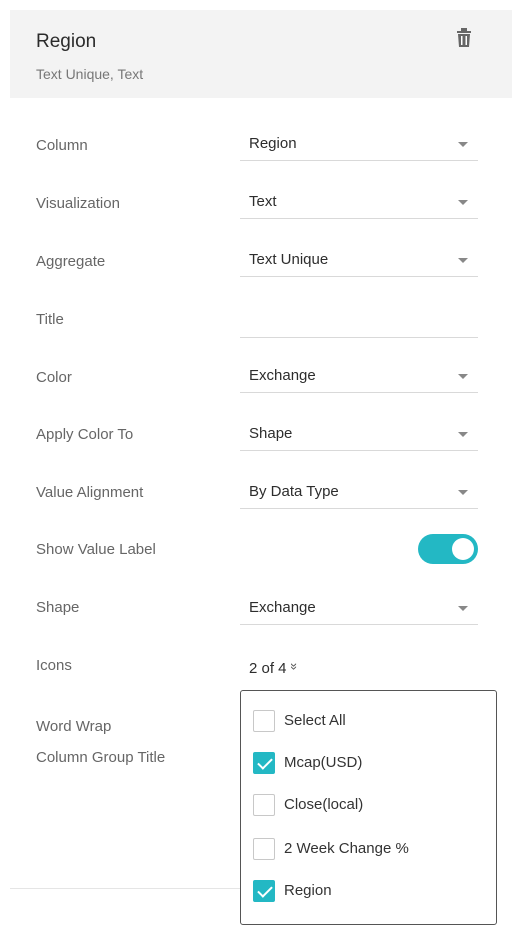  I want to click on column-subtitle: Text Unique, Text, so click(90, 74).